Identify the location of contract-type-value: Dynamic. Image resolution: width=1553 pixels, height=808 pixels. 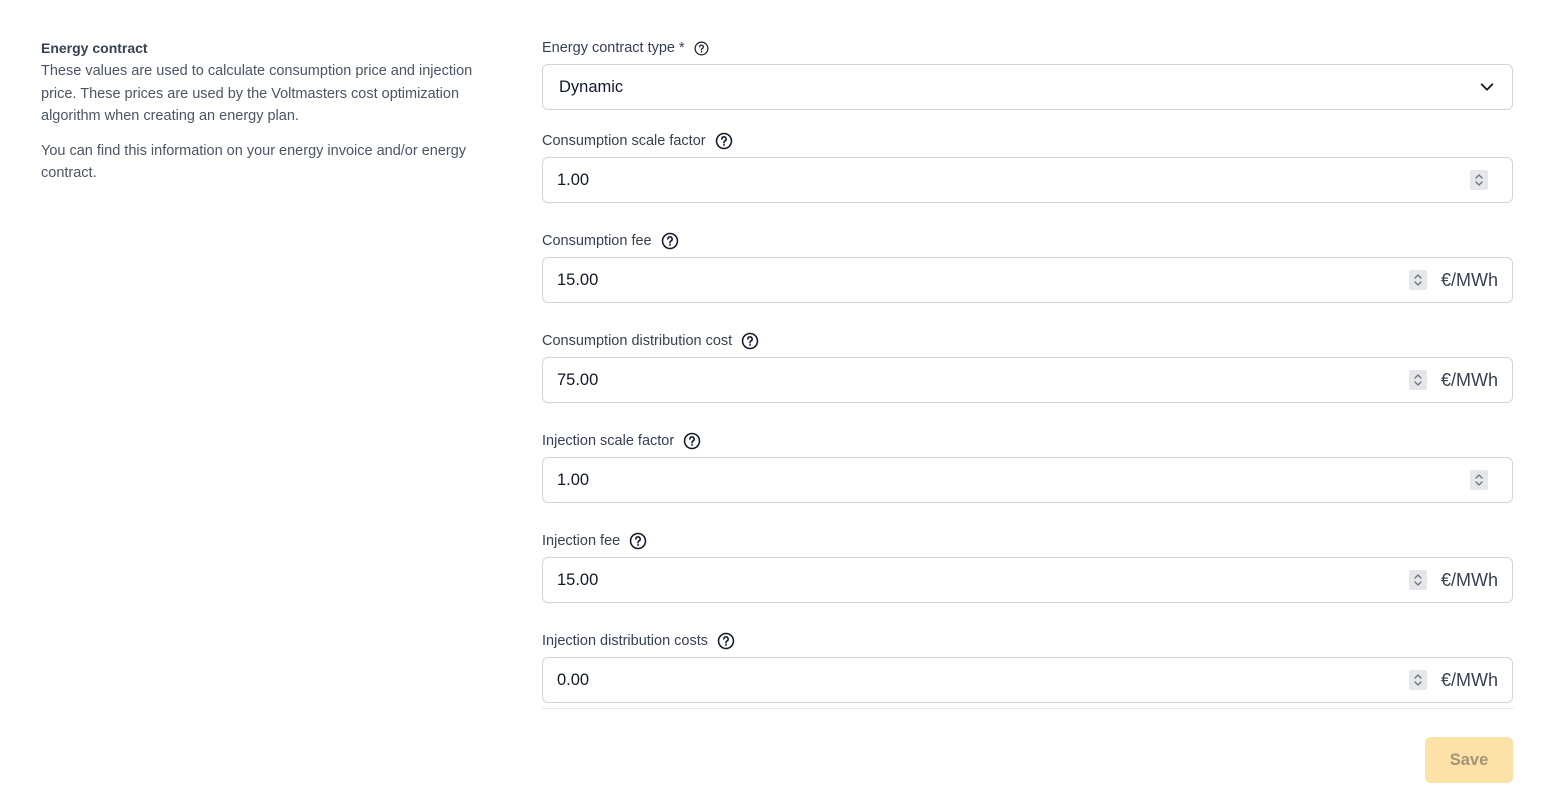
(591, 86).